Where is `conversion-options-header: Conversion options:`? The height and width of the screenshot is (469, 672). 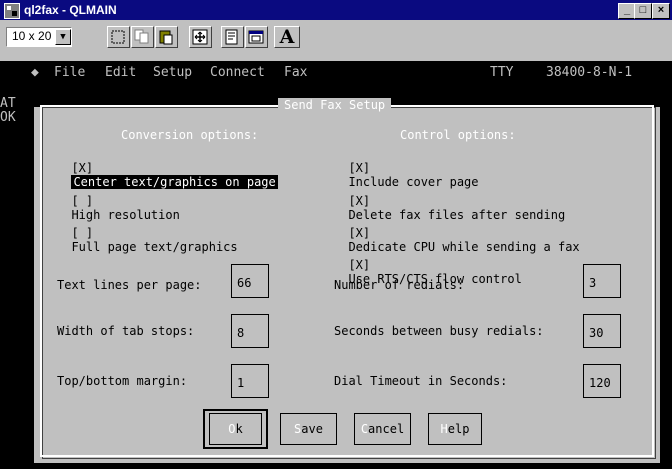 conversion-options-header: Conversion options: is located at coordinates (190, 135).